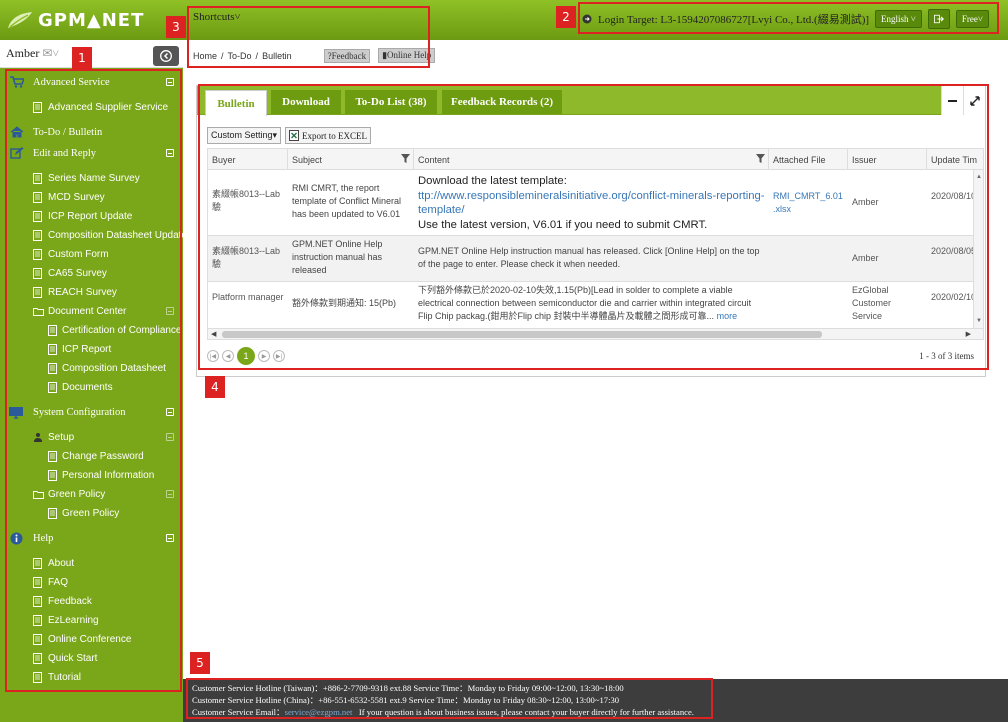  What do you see at coordinates (968, 334) in the screenshot?
I see `scroll-right-icon: ▶` at bounding box center [968, 334].